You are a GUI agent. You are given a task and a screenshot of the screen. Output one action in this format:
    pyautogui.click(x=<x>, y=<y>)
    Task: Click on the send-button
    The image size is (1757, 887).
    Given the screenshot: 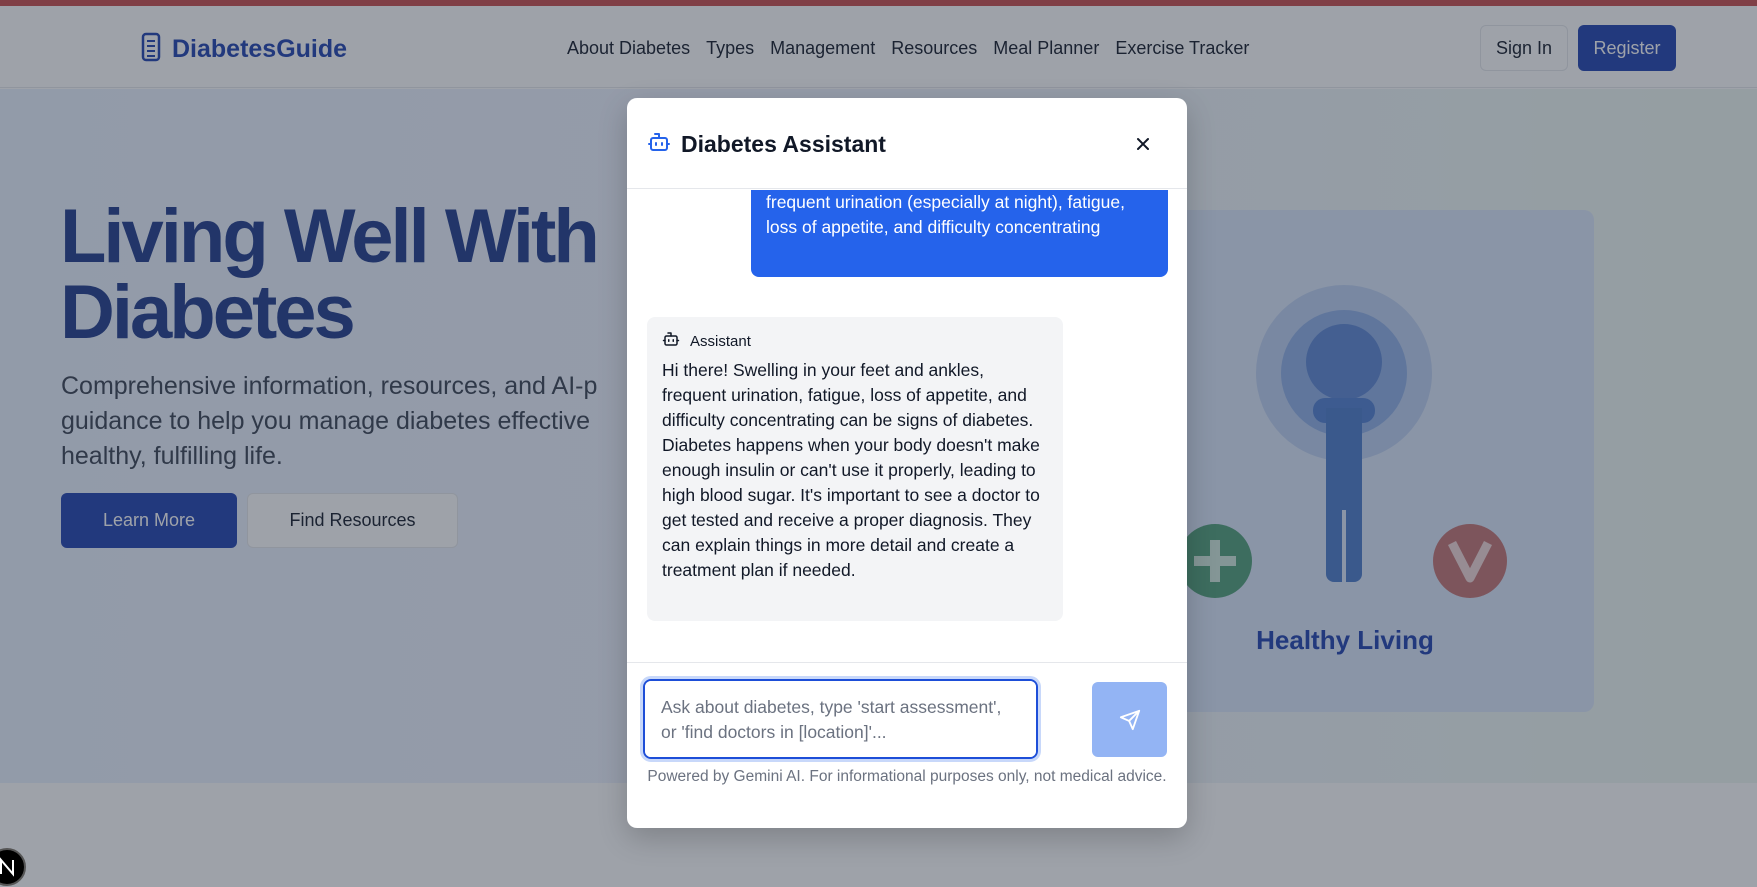 What is the action you would take?
    pyautogui.click(x=1129, y=719)
    